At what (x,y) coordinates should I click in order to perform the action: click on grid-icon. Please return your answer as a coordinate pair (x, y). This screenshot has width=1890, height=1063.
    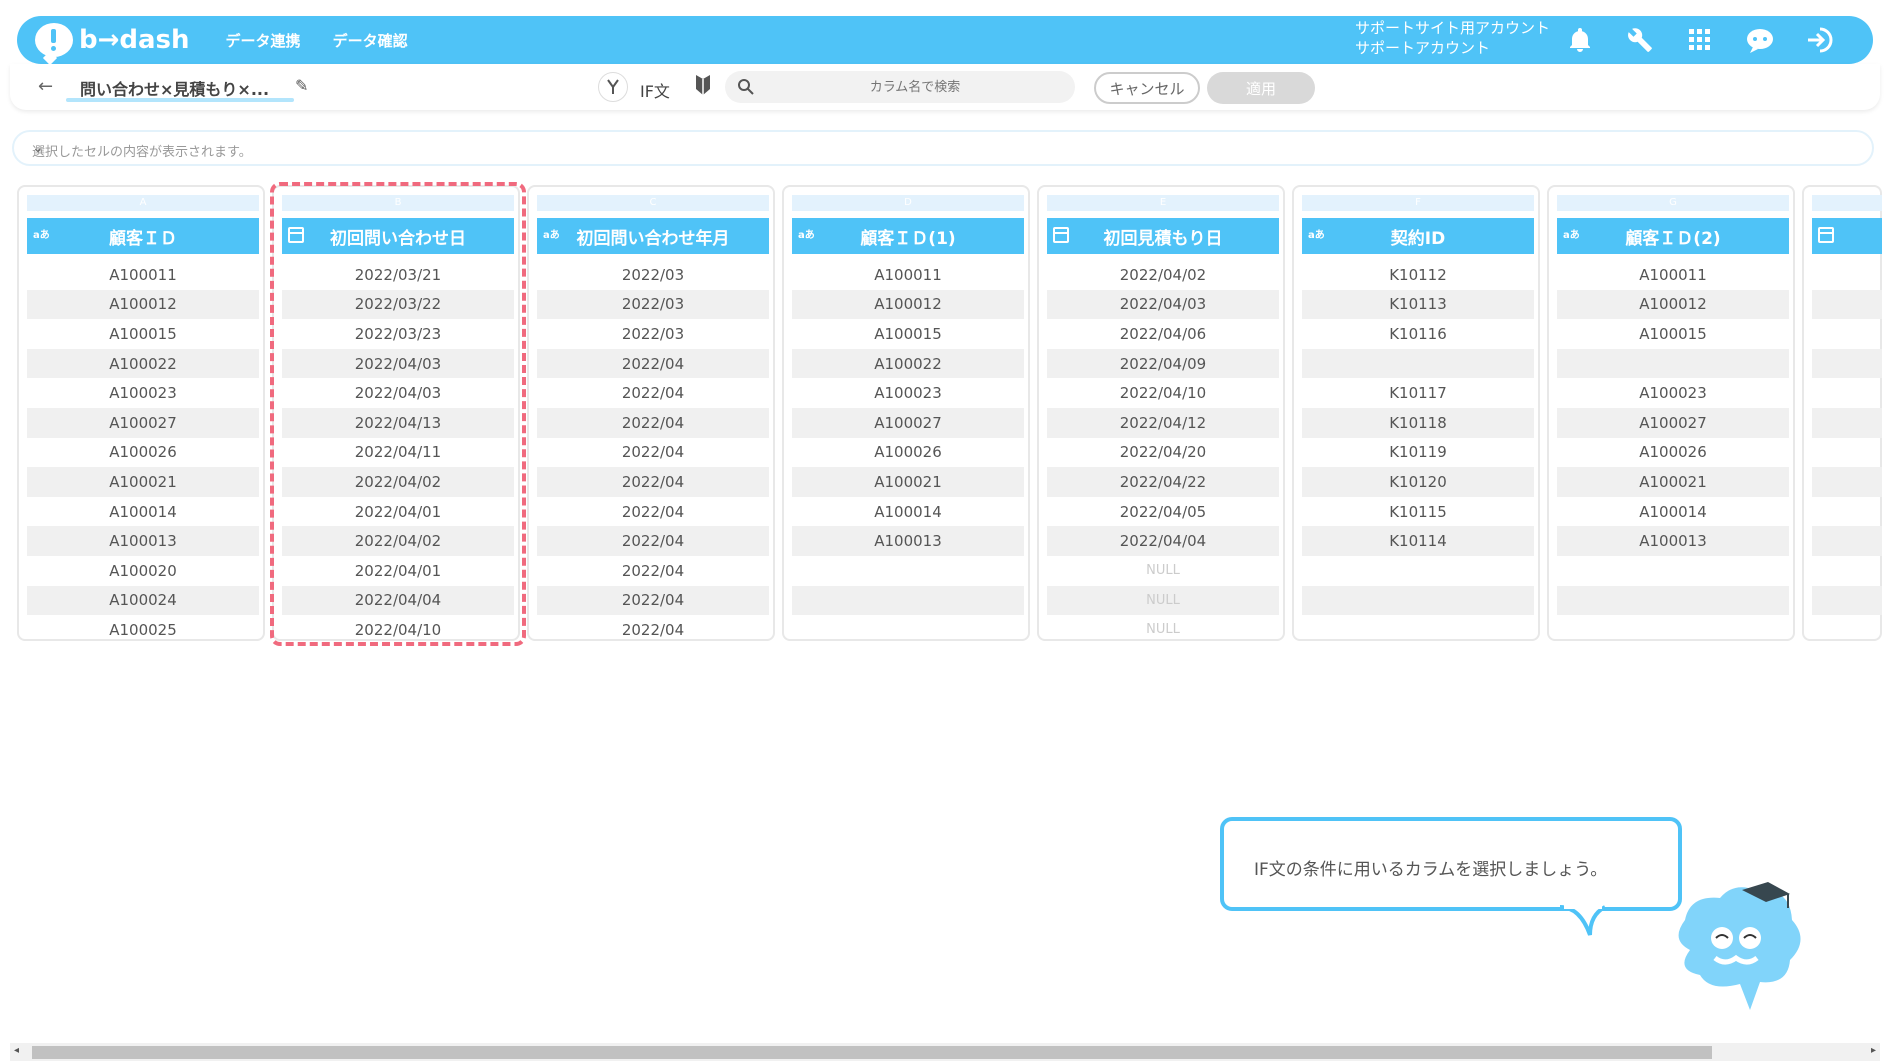
    Looking at the image, I should click on (1700, 40).